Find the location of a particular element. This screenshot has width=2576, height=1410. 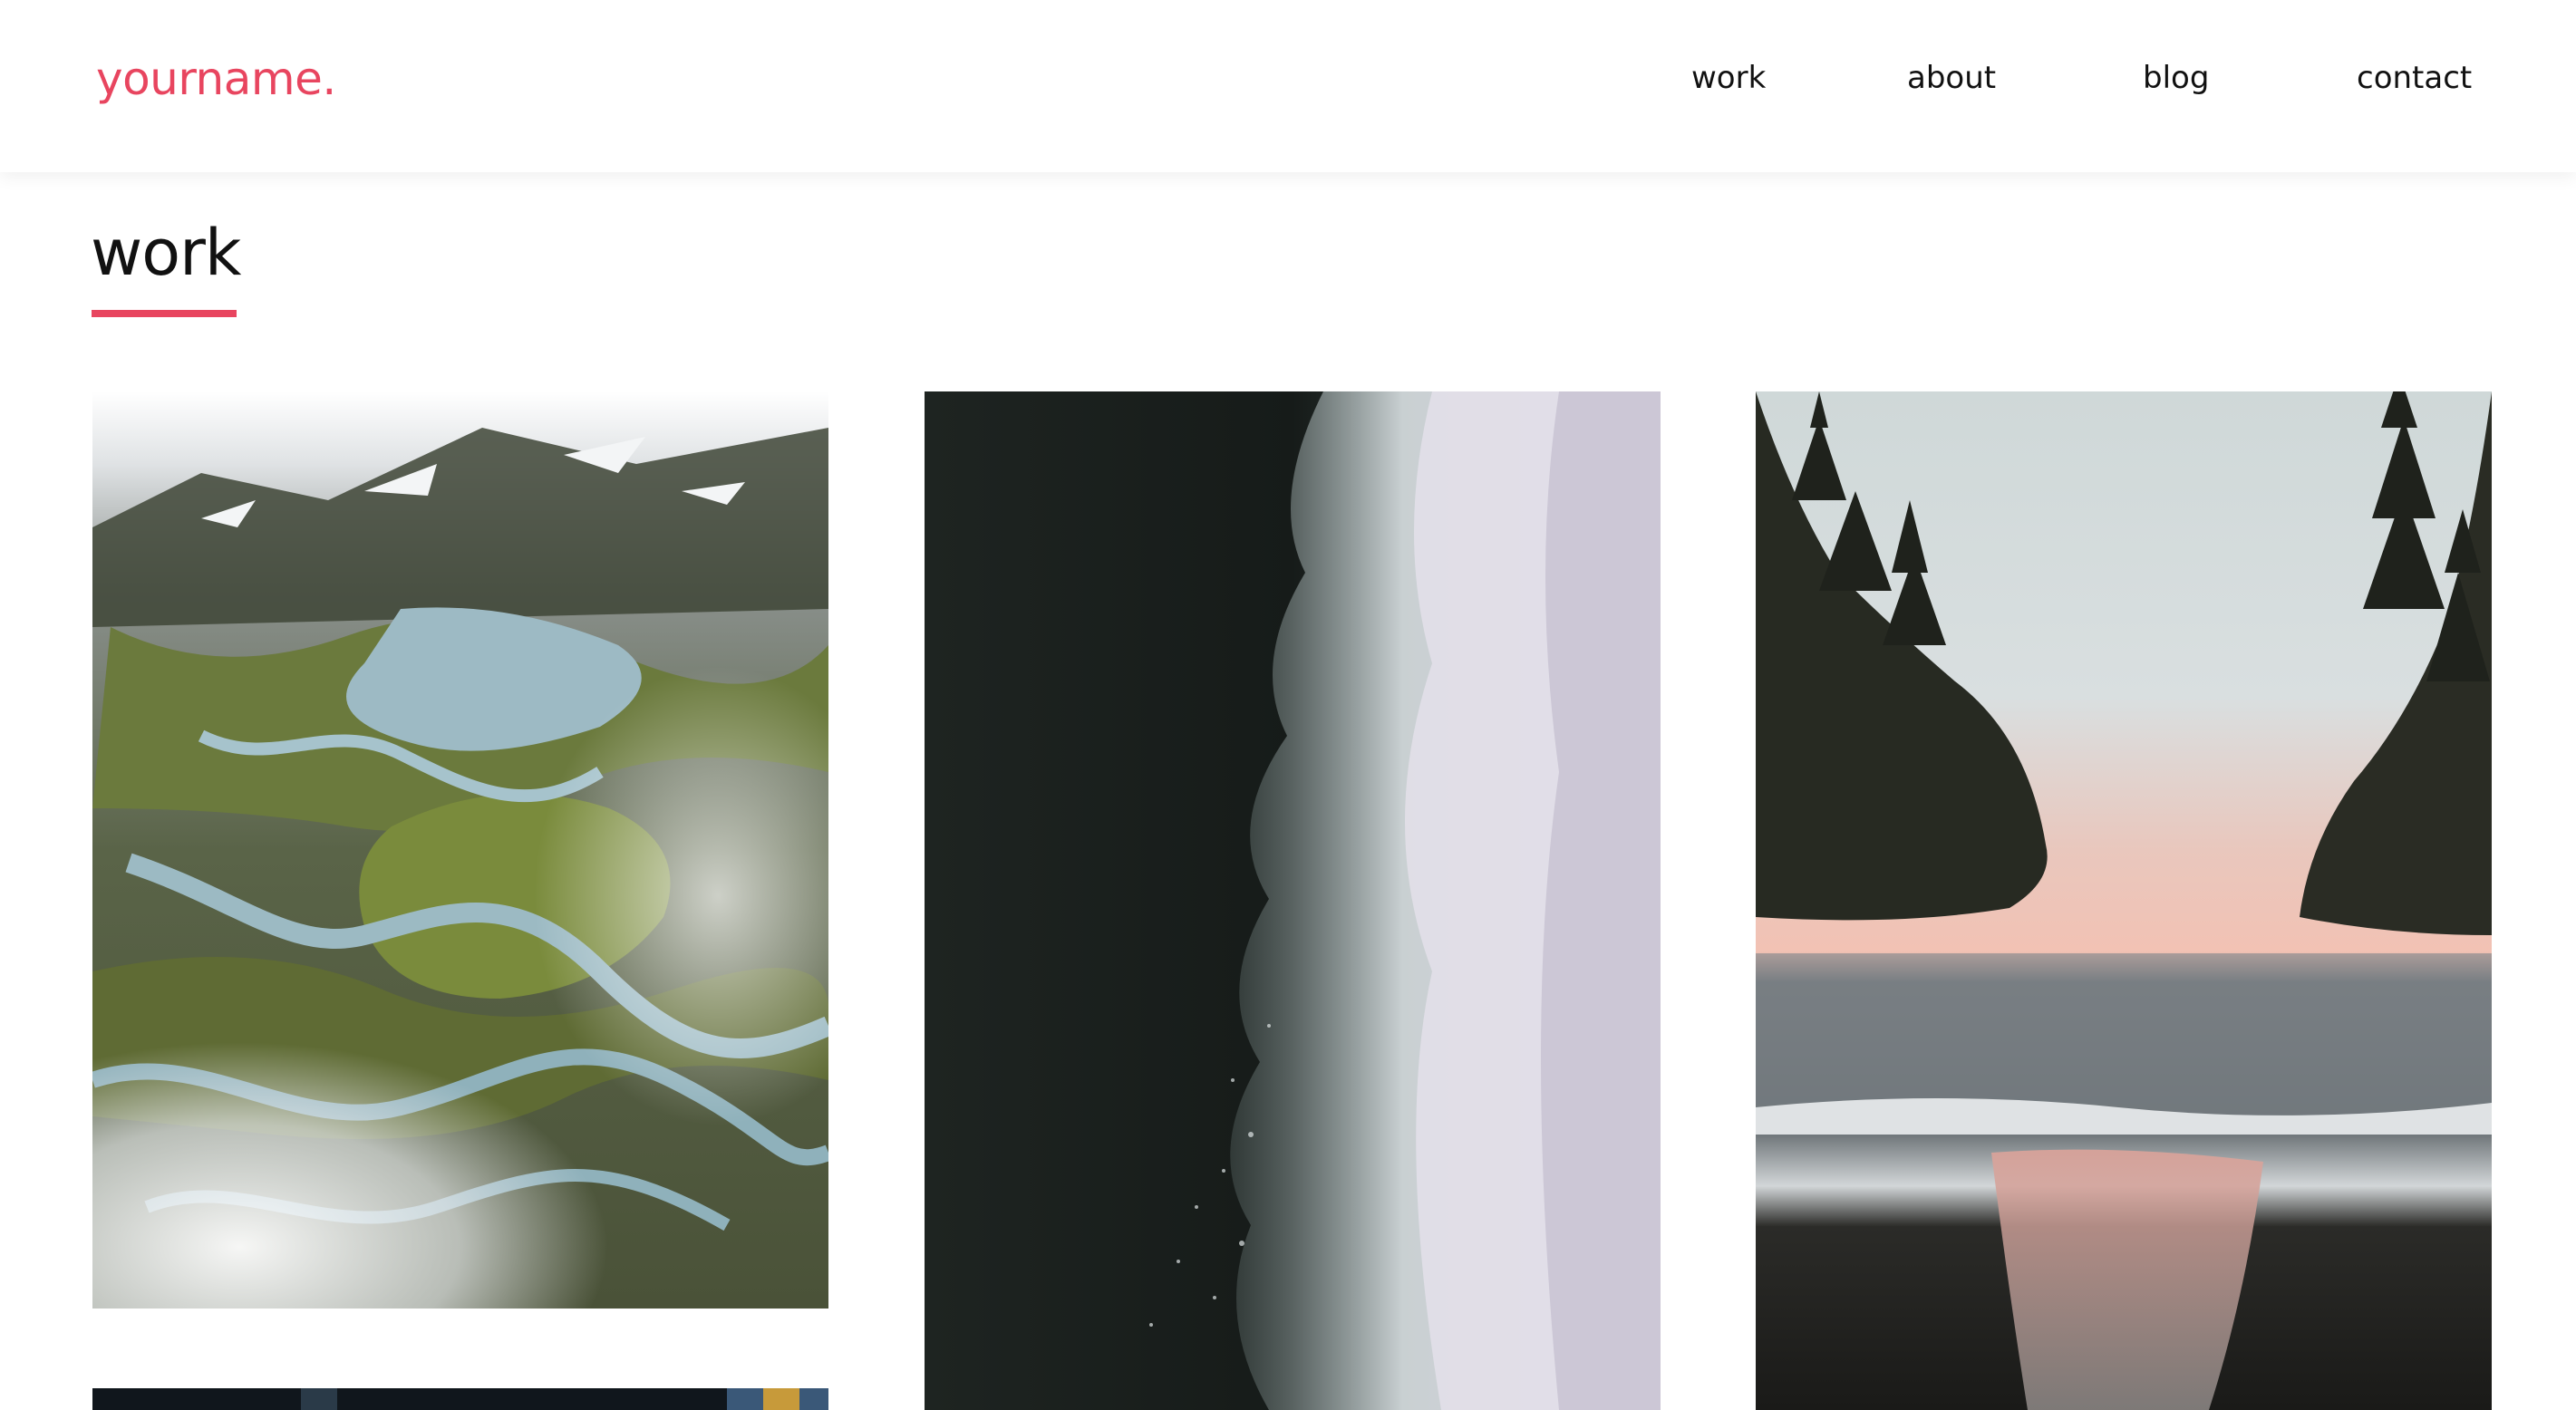

partial-photo is located at coordinates (460, 1399).